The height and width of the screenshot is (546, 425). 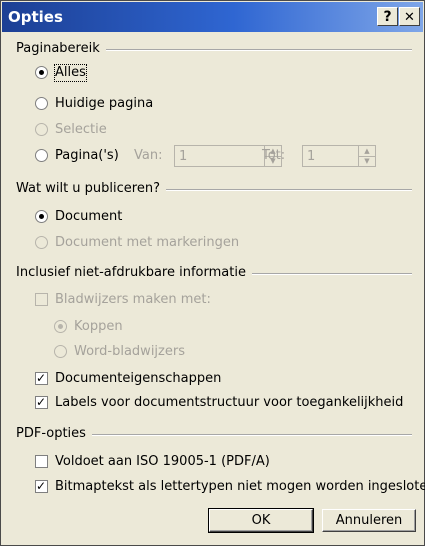 I want to click on ok-button: OK, so click(x=261, y=520).